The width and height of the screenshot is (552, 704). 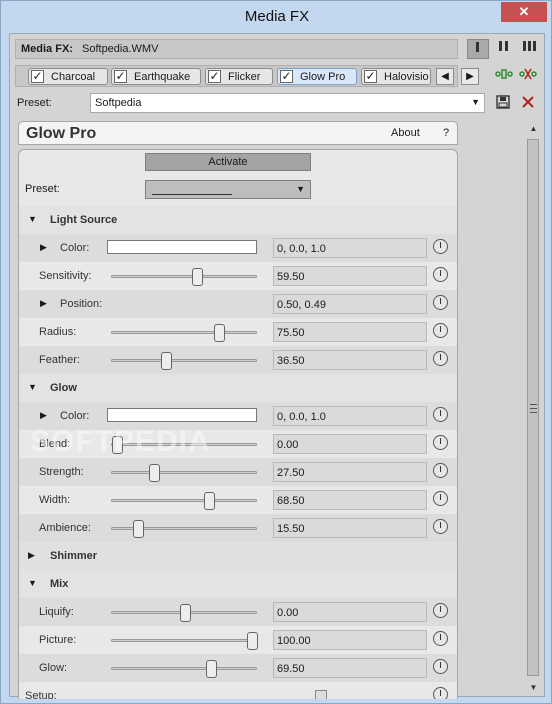 I want to click on param-label: Color:, so click(x=75, y=248).